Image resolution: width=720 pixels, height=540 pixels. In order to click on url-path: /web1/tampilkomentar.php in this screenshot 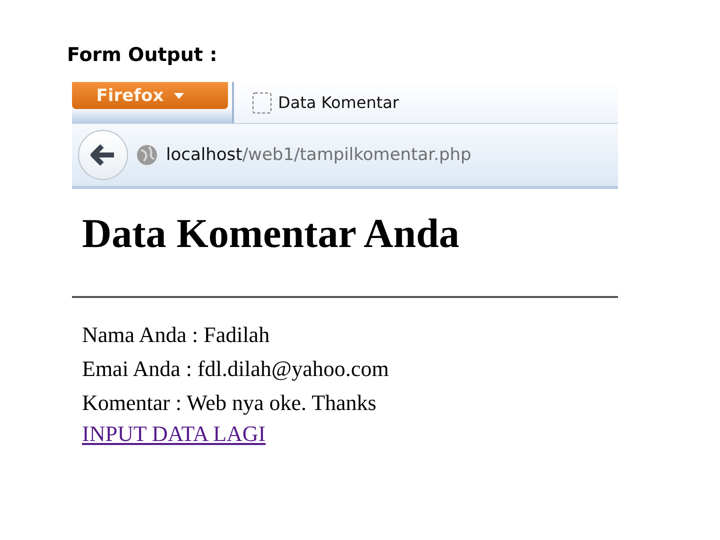, I will do `click(357, 155)`.